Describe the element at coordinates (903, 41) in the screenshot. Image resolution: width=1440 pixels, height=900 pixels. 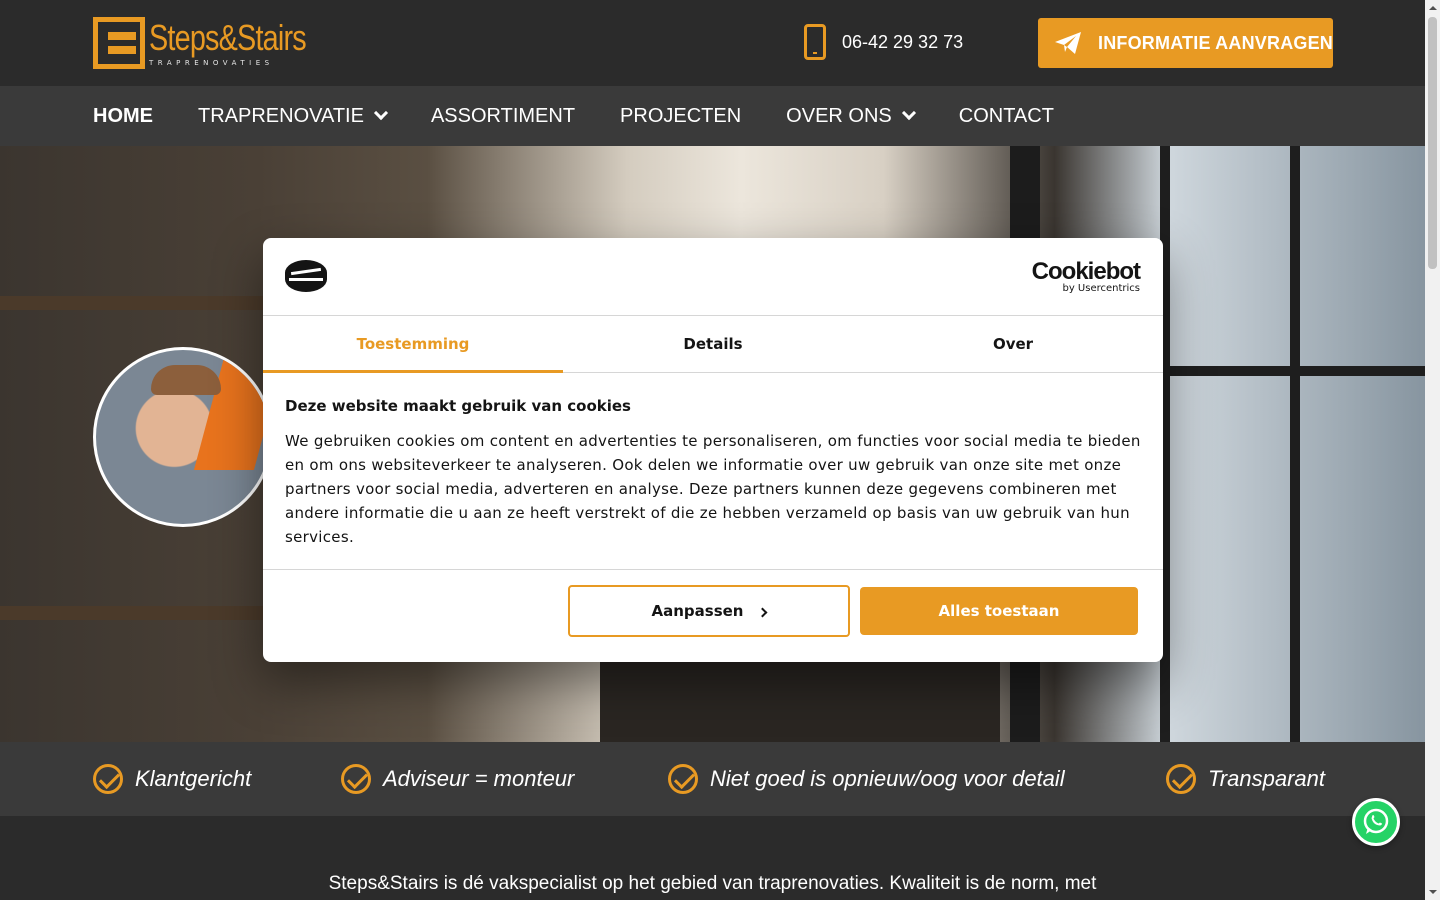
I see `phone-number: 06-42 29 32 73` at that location.